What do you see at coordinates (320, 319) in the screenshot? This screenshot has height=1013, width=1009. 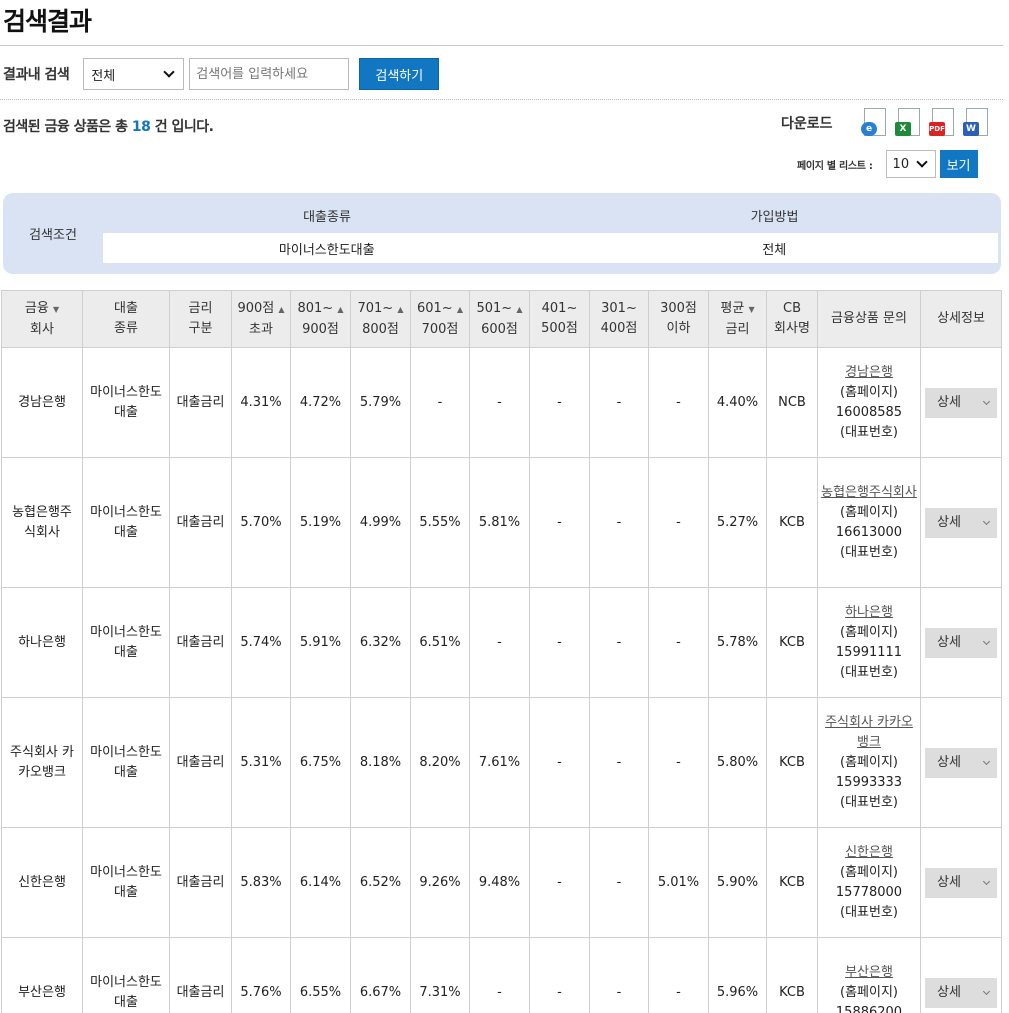 I see `col-header-801-900: 801~ ▲ 900점` at bounding box center [320, 319].